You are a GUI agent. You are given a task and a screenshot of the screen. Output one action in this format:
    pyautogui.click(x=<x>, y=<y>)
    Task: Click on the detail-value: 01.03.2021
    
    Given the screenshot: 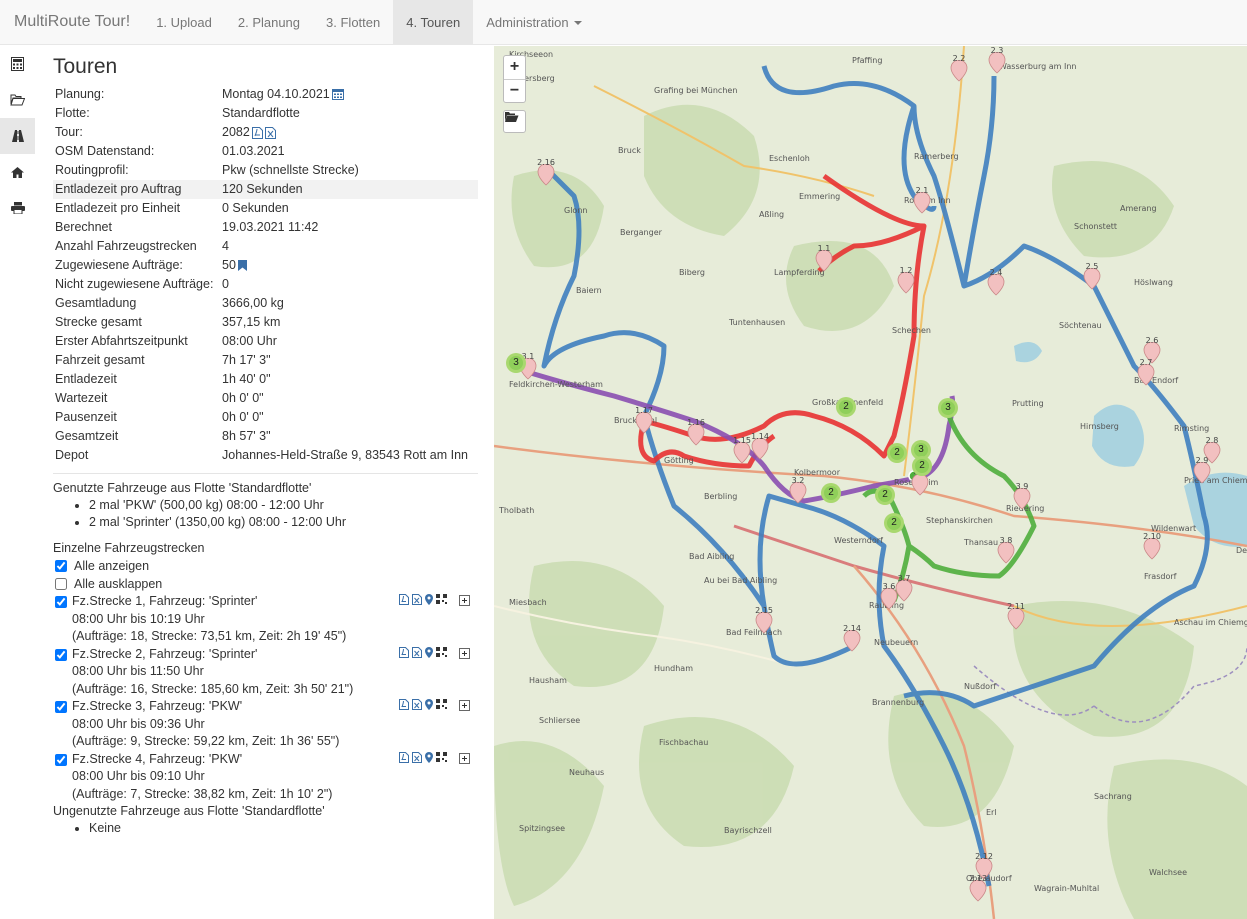 What is the action you would take?
    pyautogui.click(x=253, y=151)
    